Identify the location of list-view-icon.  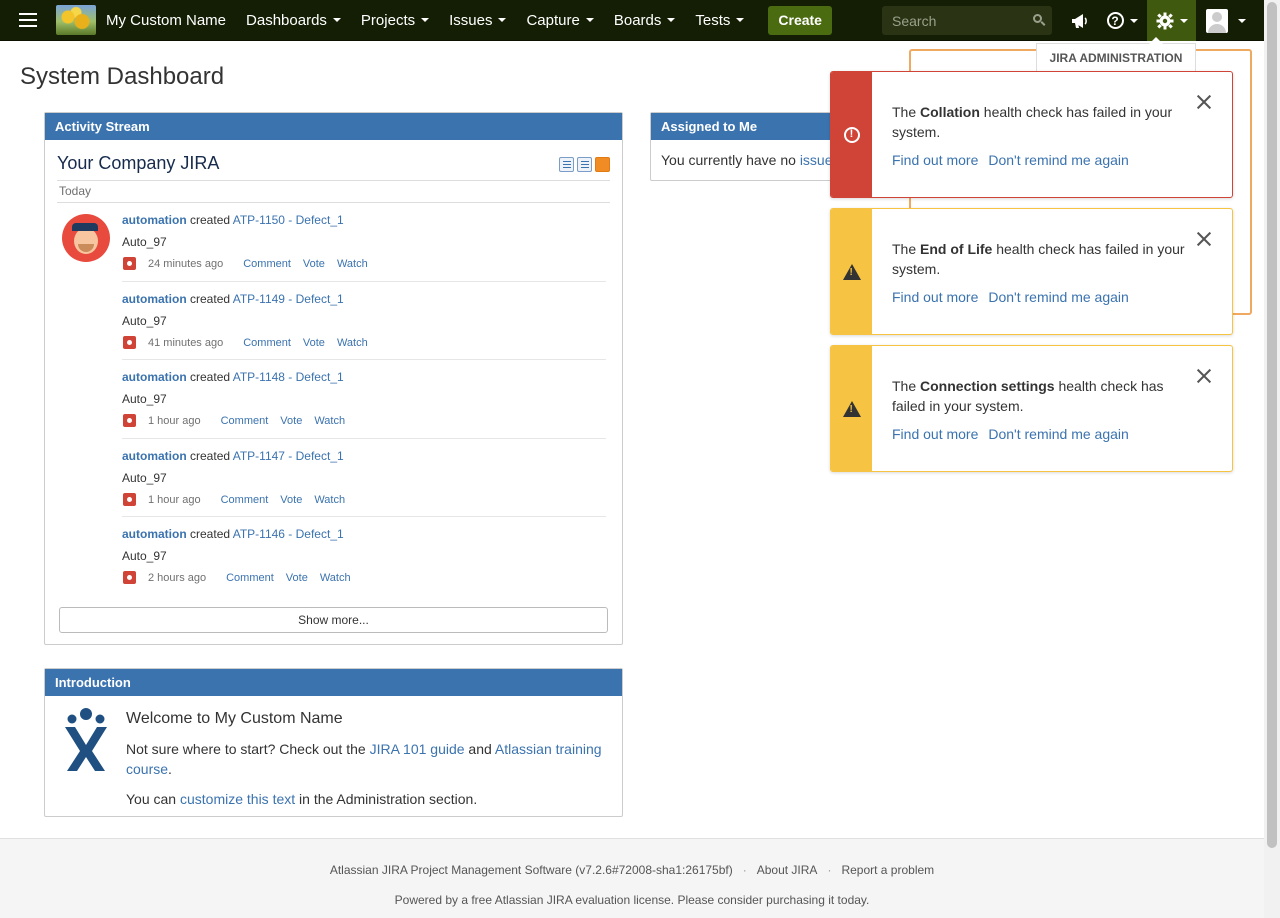
(584, 164).